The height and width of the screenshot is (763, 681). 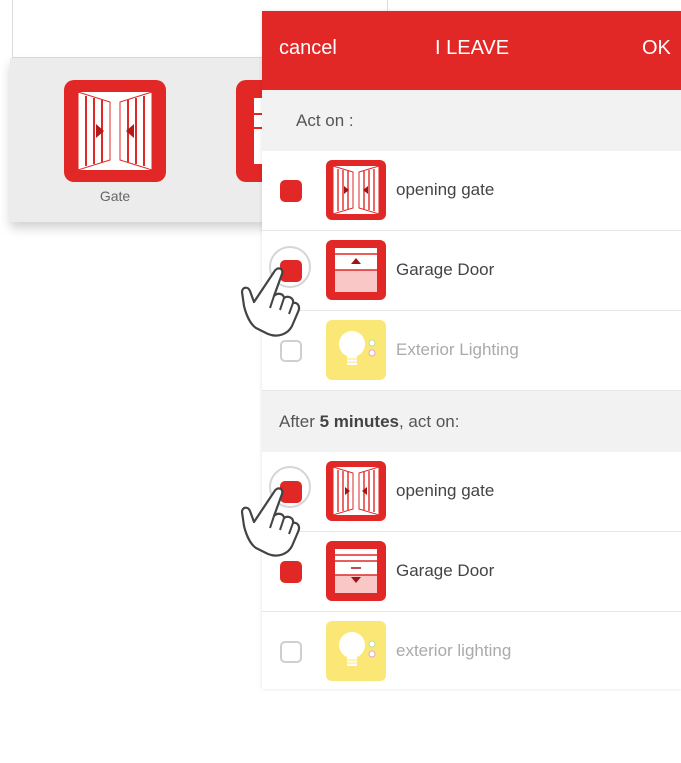 I want to click on cancel-button: cancel, so click(x=308, y=48).